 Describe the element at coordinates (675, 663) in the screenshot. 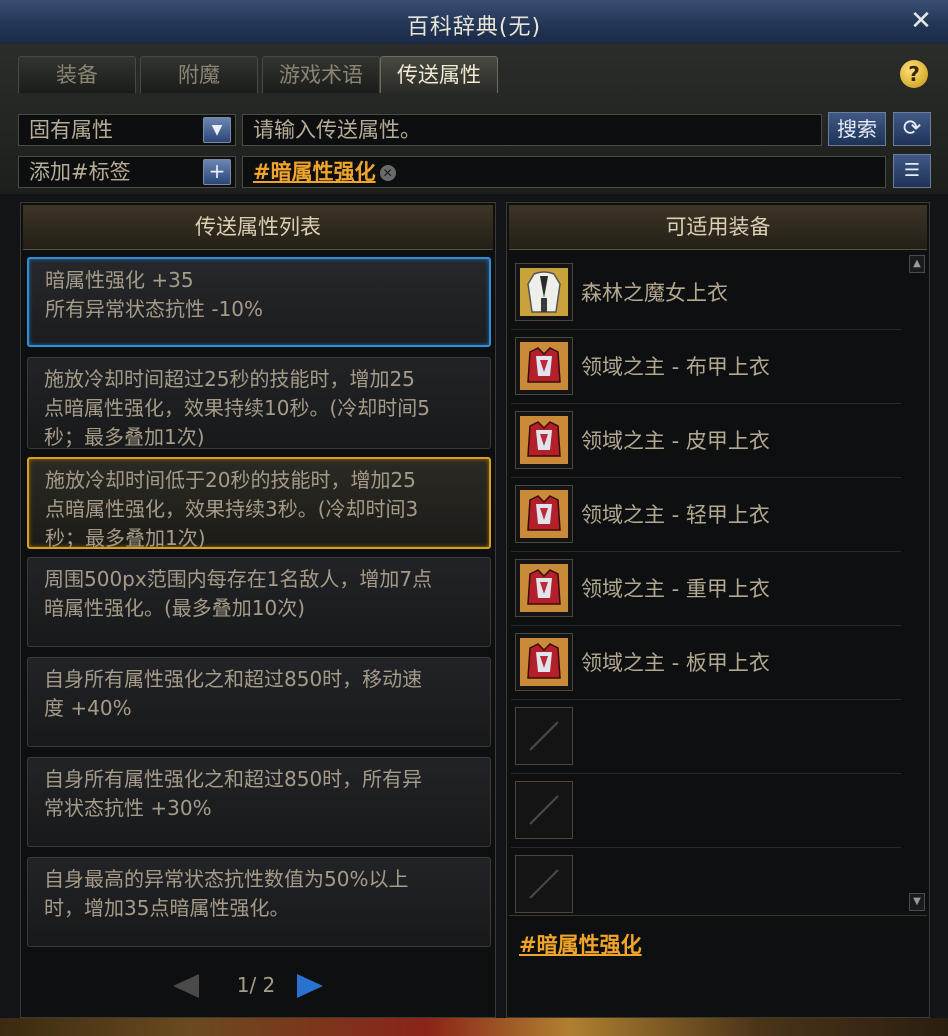

I see `equipment-name: 领域之主 - 板甲上衣` at that location.